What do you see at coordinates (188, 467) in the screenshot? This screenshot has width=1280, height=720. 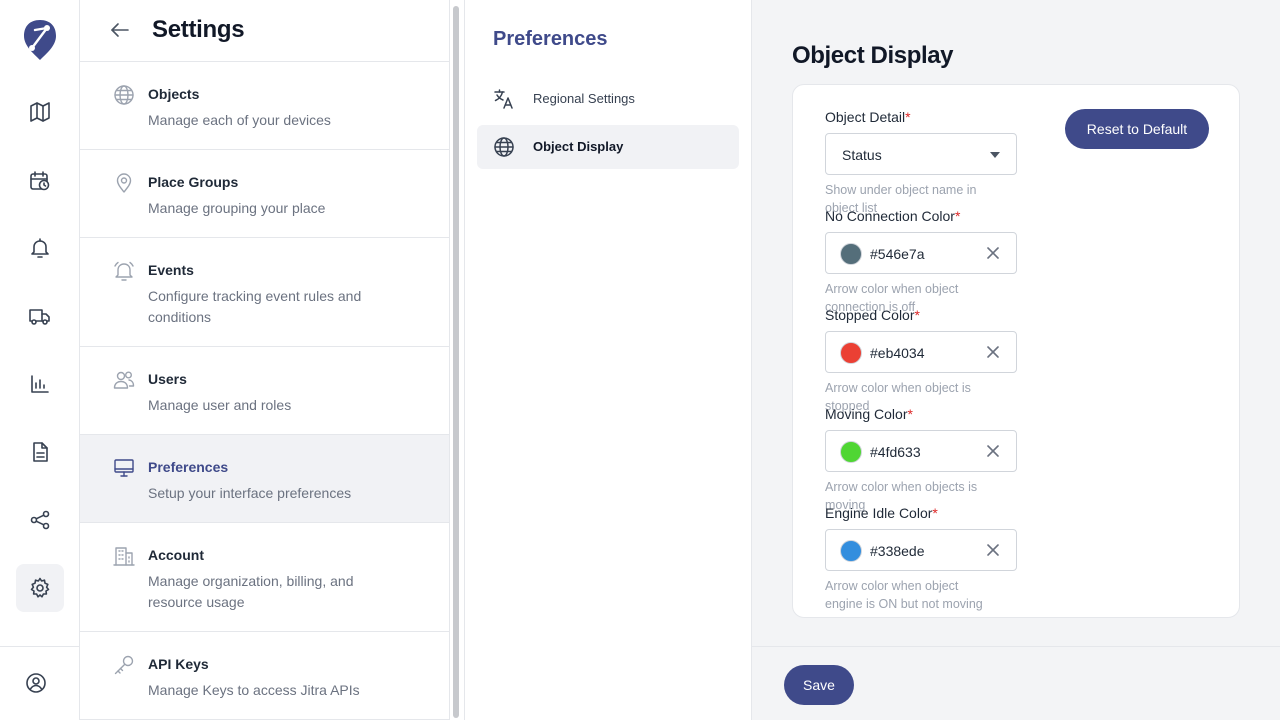 I see `settings-item-title: Preferences` at bounding box center [188, 467].